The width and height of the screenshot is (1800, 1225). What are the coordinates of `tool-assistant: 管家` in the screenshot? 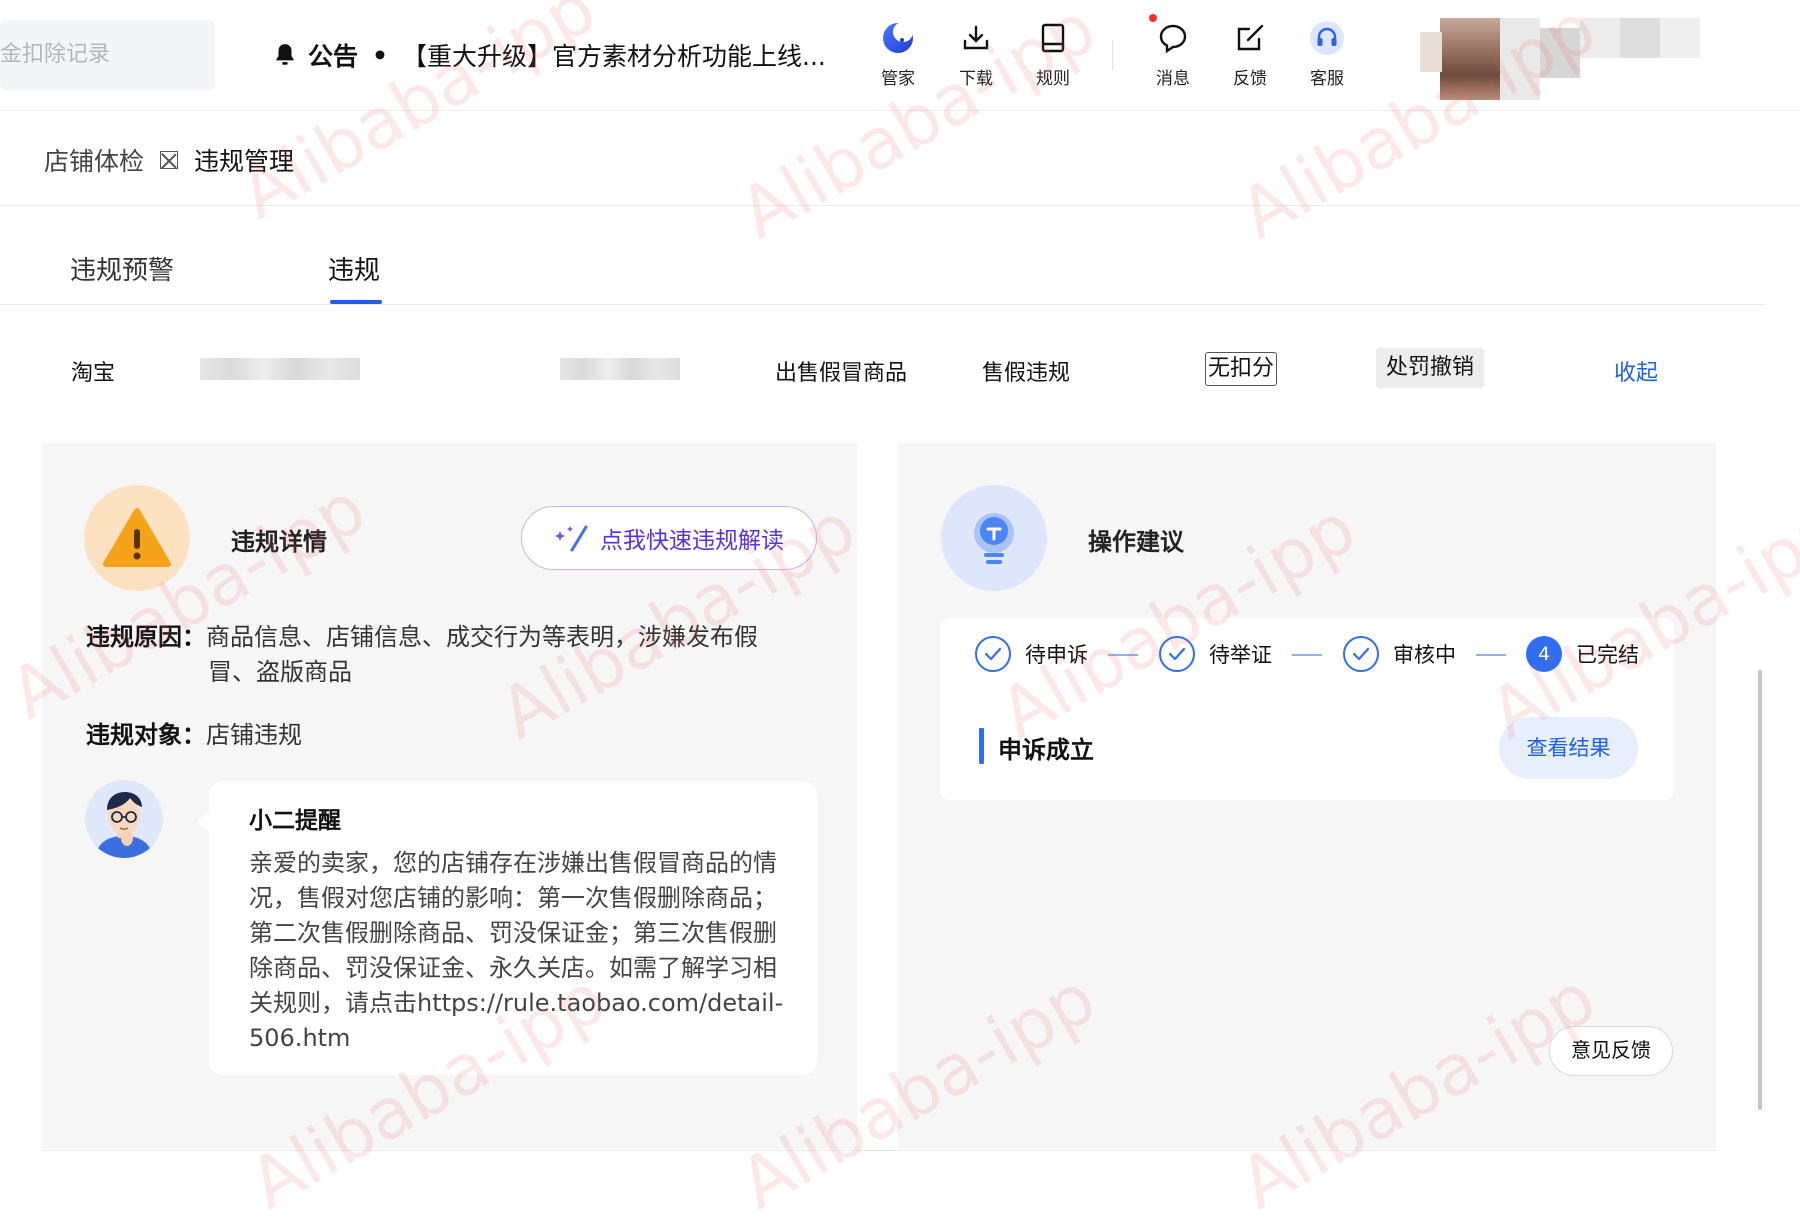 It's located at (898, 53).